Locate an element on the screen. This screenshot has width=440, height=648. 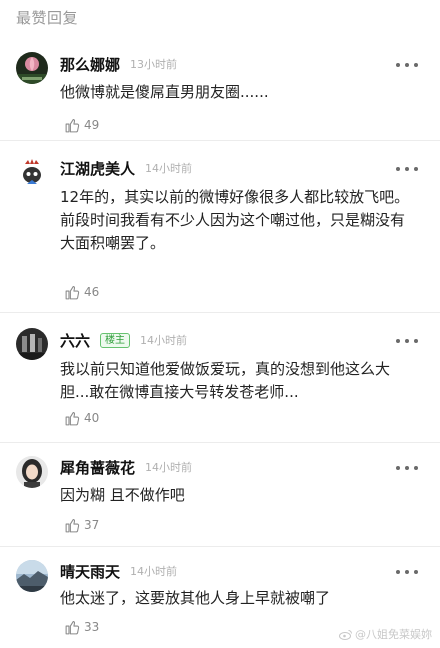
section-header: 最赞回复 is located at coordinates (220, 17).